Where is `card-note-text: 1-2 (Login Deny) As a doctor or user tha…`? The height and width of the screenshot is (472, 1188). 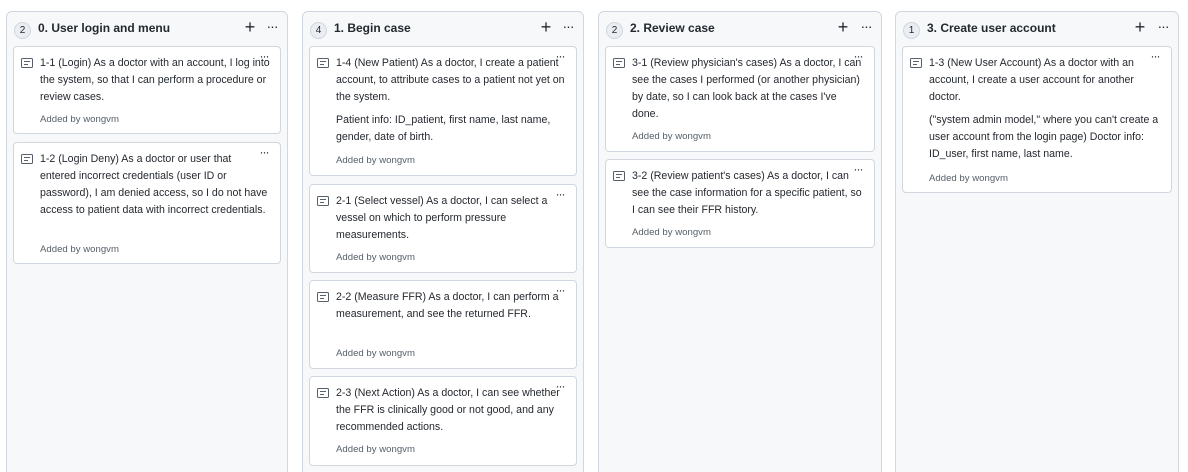 card-note-text: 1-2 (Login Deny) As a doctor or user tha… is located at coordinates (154, 184).